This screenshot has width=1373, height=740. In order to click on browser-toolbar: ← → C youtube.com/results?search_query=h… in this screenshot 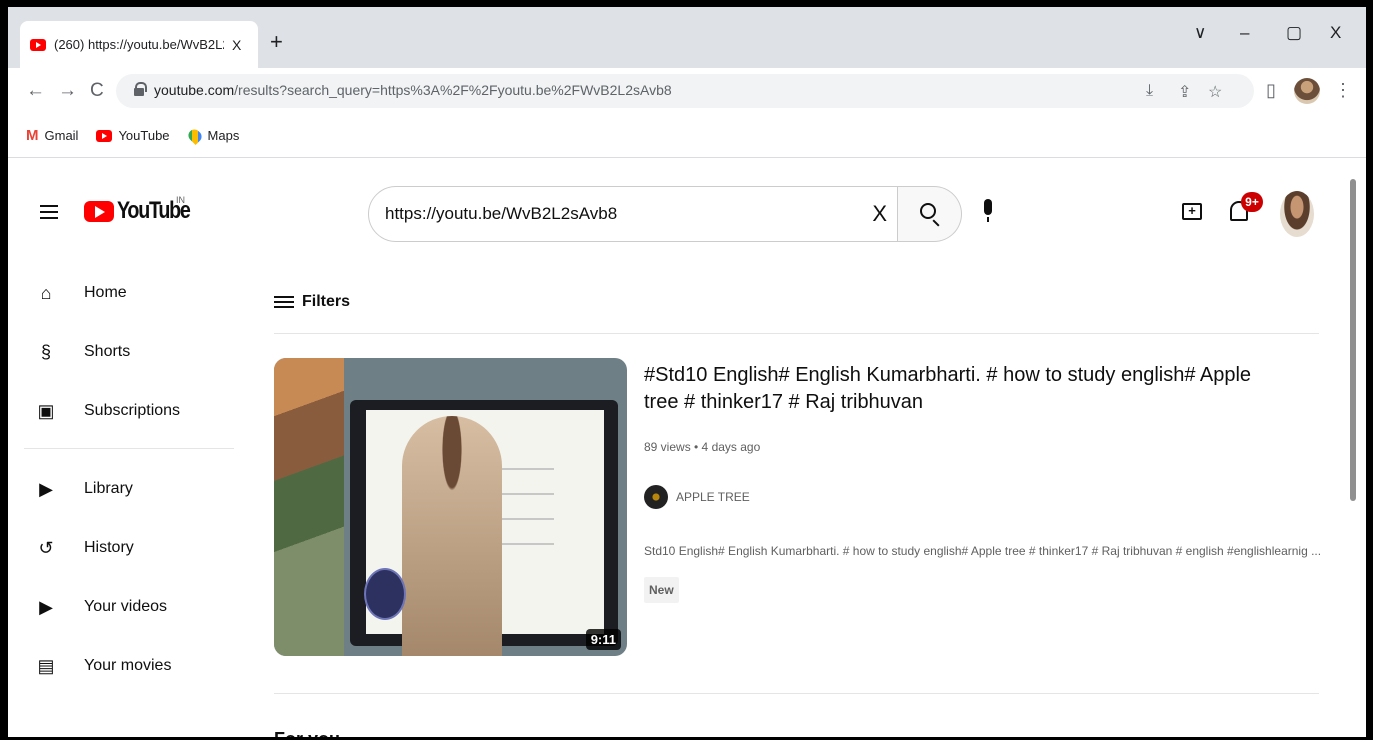, I will do `click(687, 91)`.